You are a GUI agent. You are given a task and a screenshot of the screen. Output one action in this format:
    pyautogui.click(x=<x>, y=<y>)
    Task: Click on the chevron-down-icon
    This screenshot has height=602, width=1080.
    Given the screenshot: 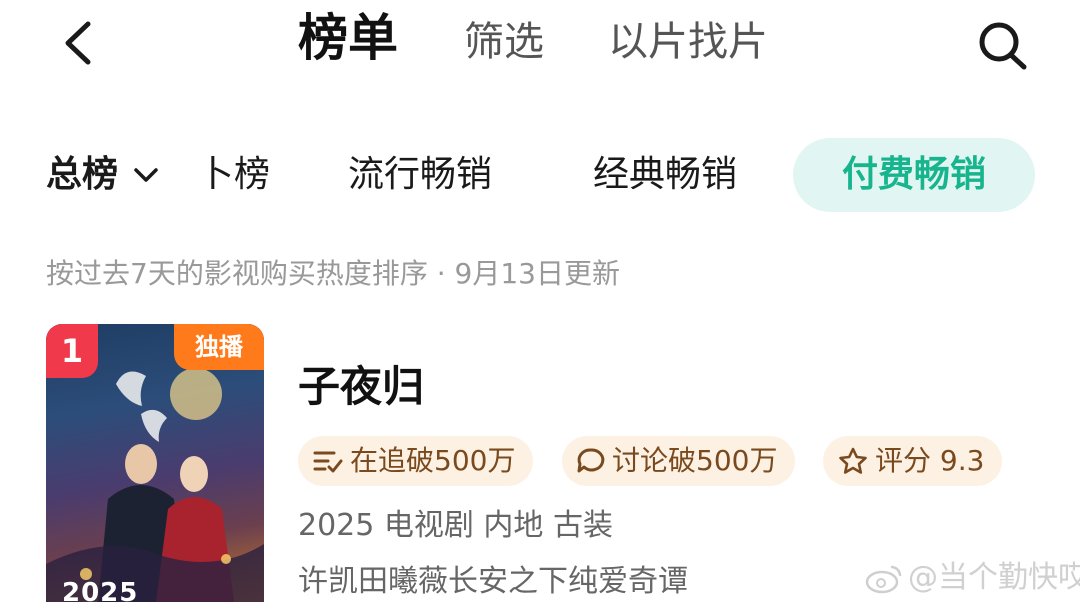 What is the action you would take?
    pyautogui.click(x=146, y=175)
    